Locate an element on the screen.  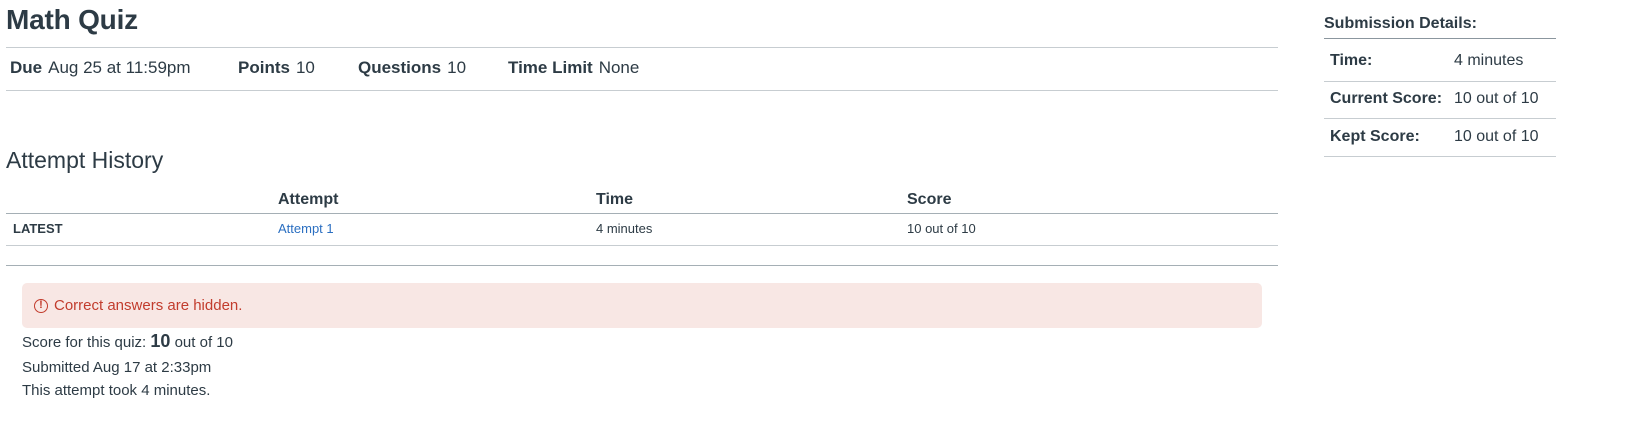
detail-row-current-score: Current Score: 10 out of 10 is located at coordinates (1434, 99).